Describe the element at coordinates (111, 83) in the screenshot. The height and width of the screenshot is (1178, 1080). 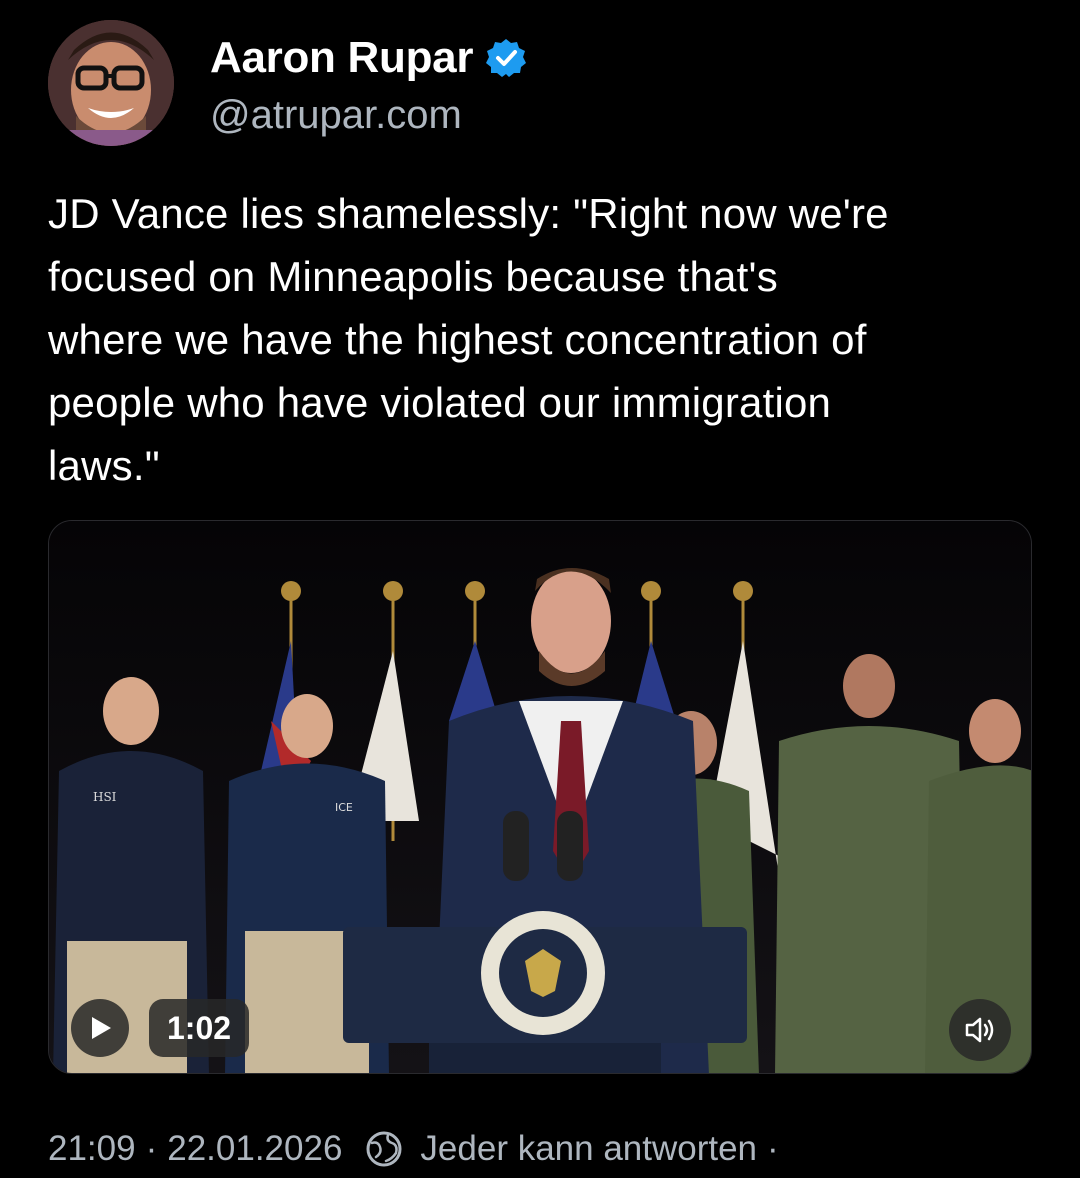
I see `avatar` at that location.